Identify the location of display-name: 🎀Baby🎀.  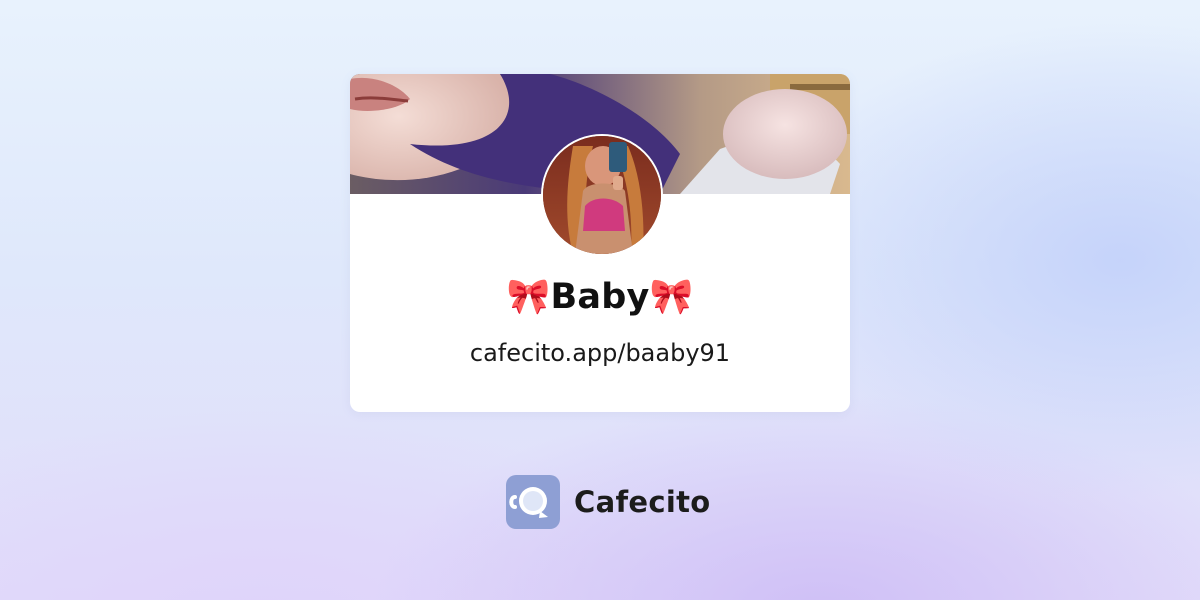
(600, 297).